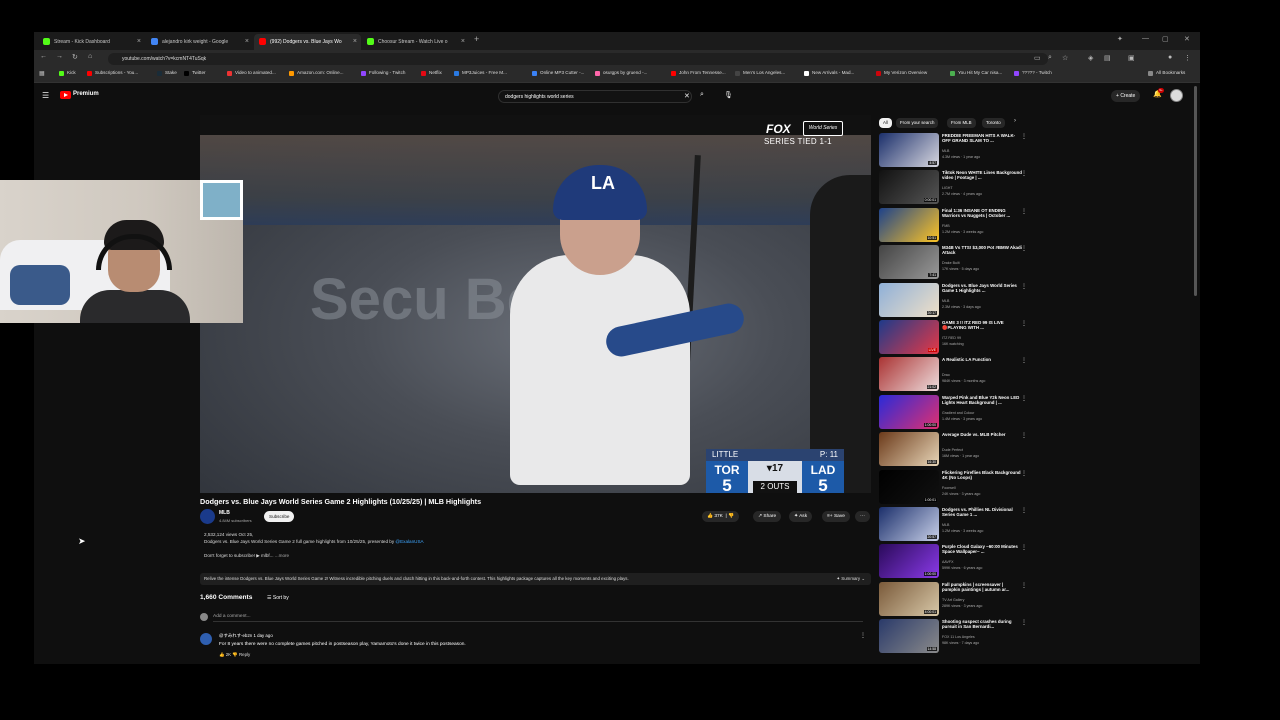  Describe the element at coordinates (91, 42) in the screenshot. I see `tab-kick-dashboard: Stream - Kick Dashboard ×` at that location.